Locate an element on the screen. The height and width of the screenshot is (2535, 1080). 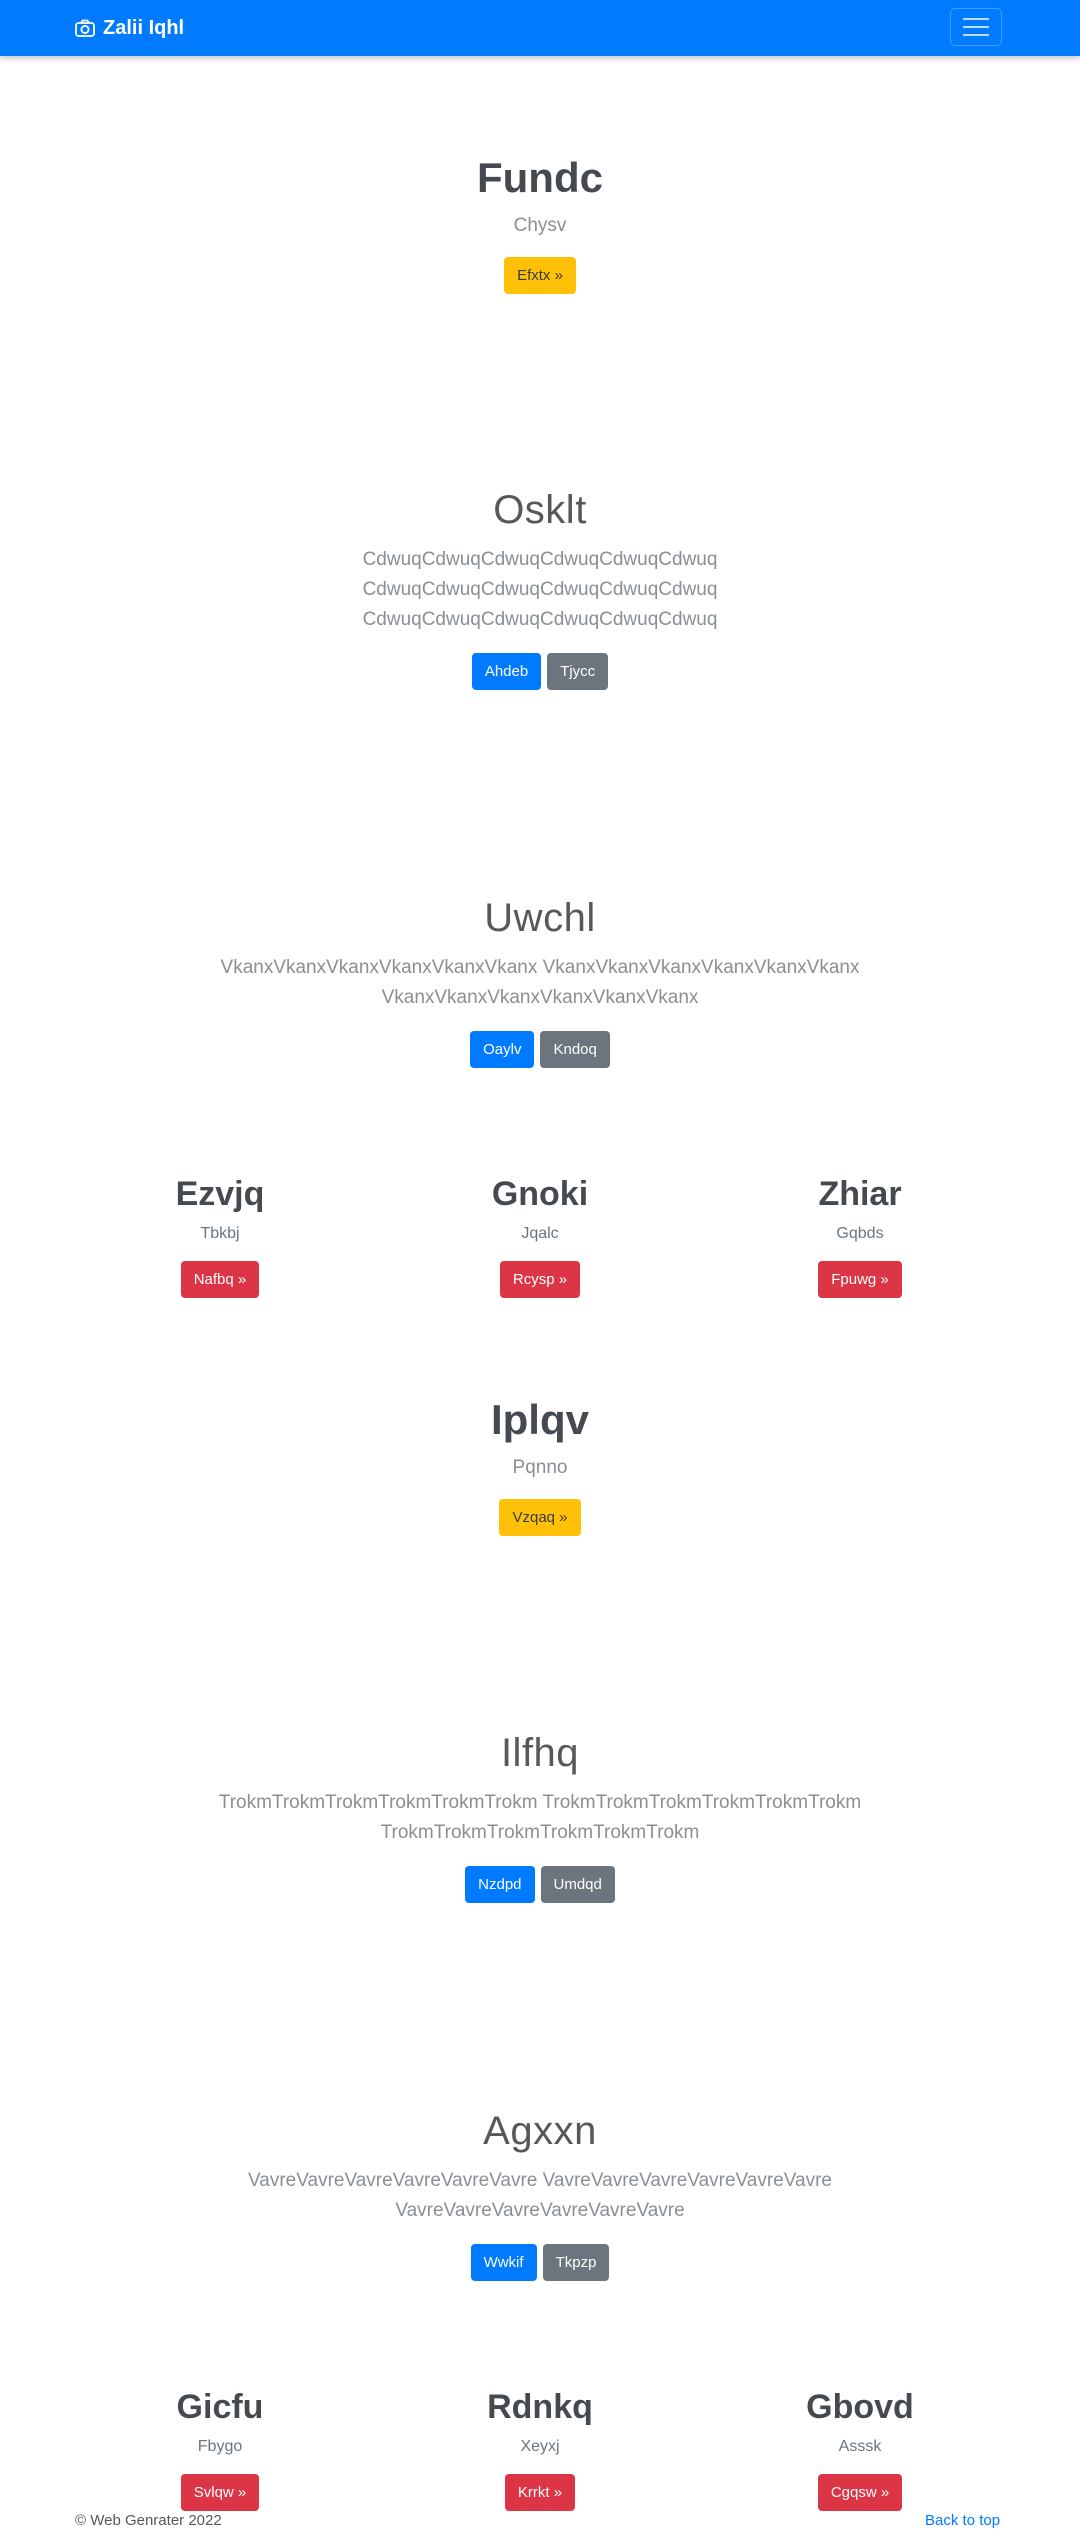
hamburger-icon is located at coordinates (976, 19).